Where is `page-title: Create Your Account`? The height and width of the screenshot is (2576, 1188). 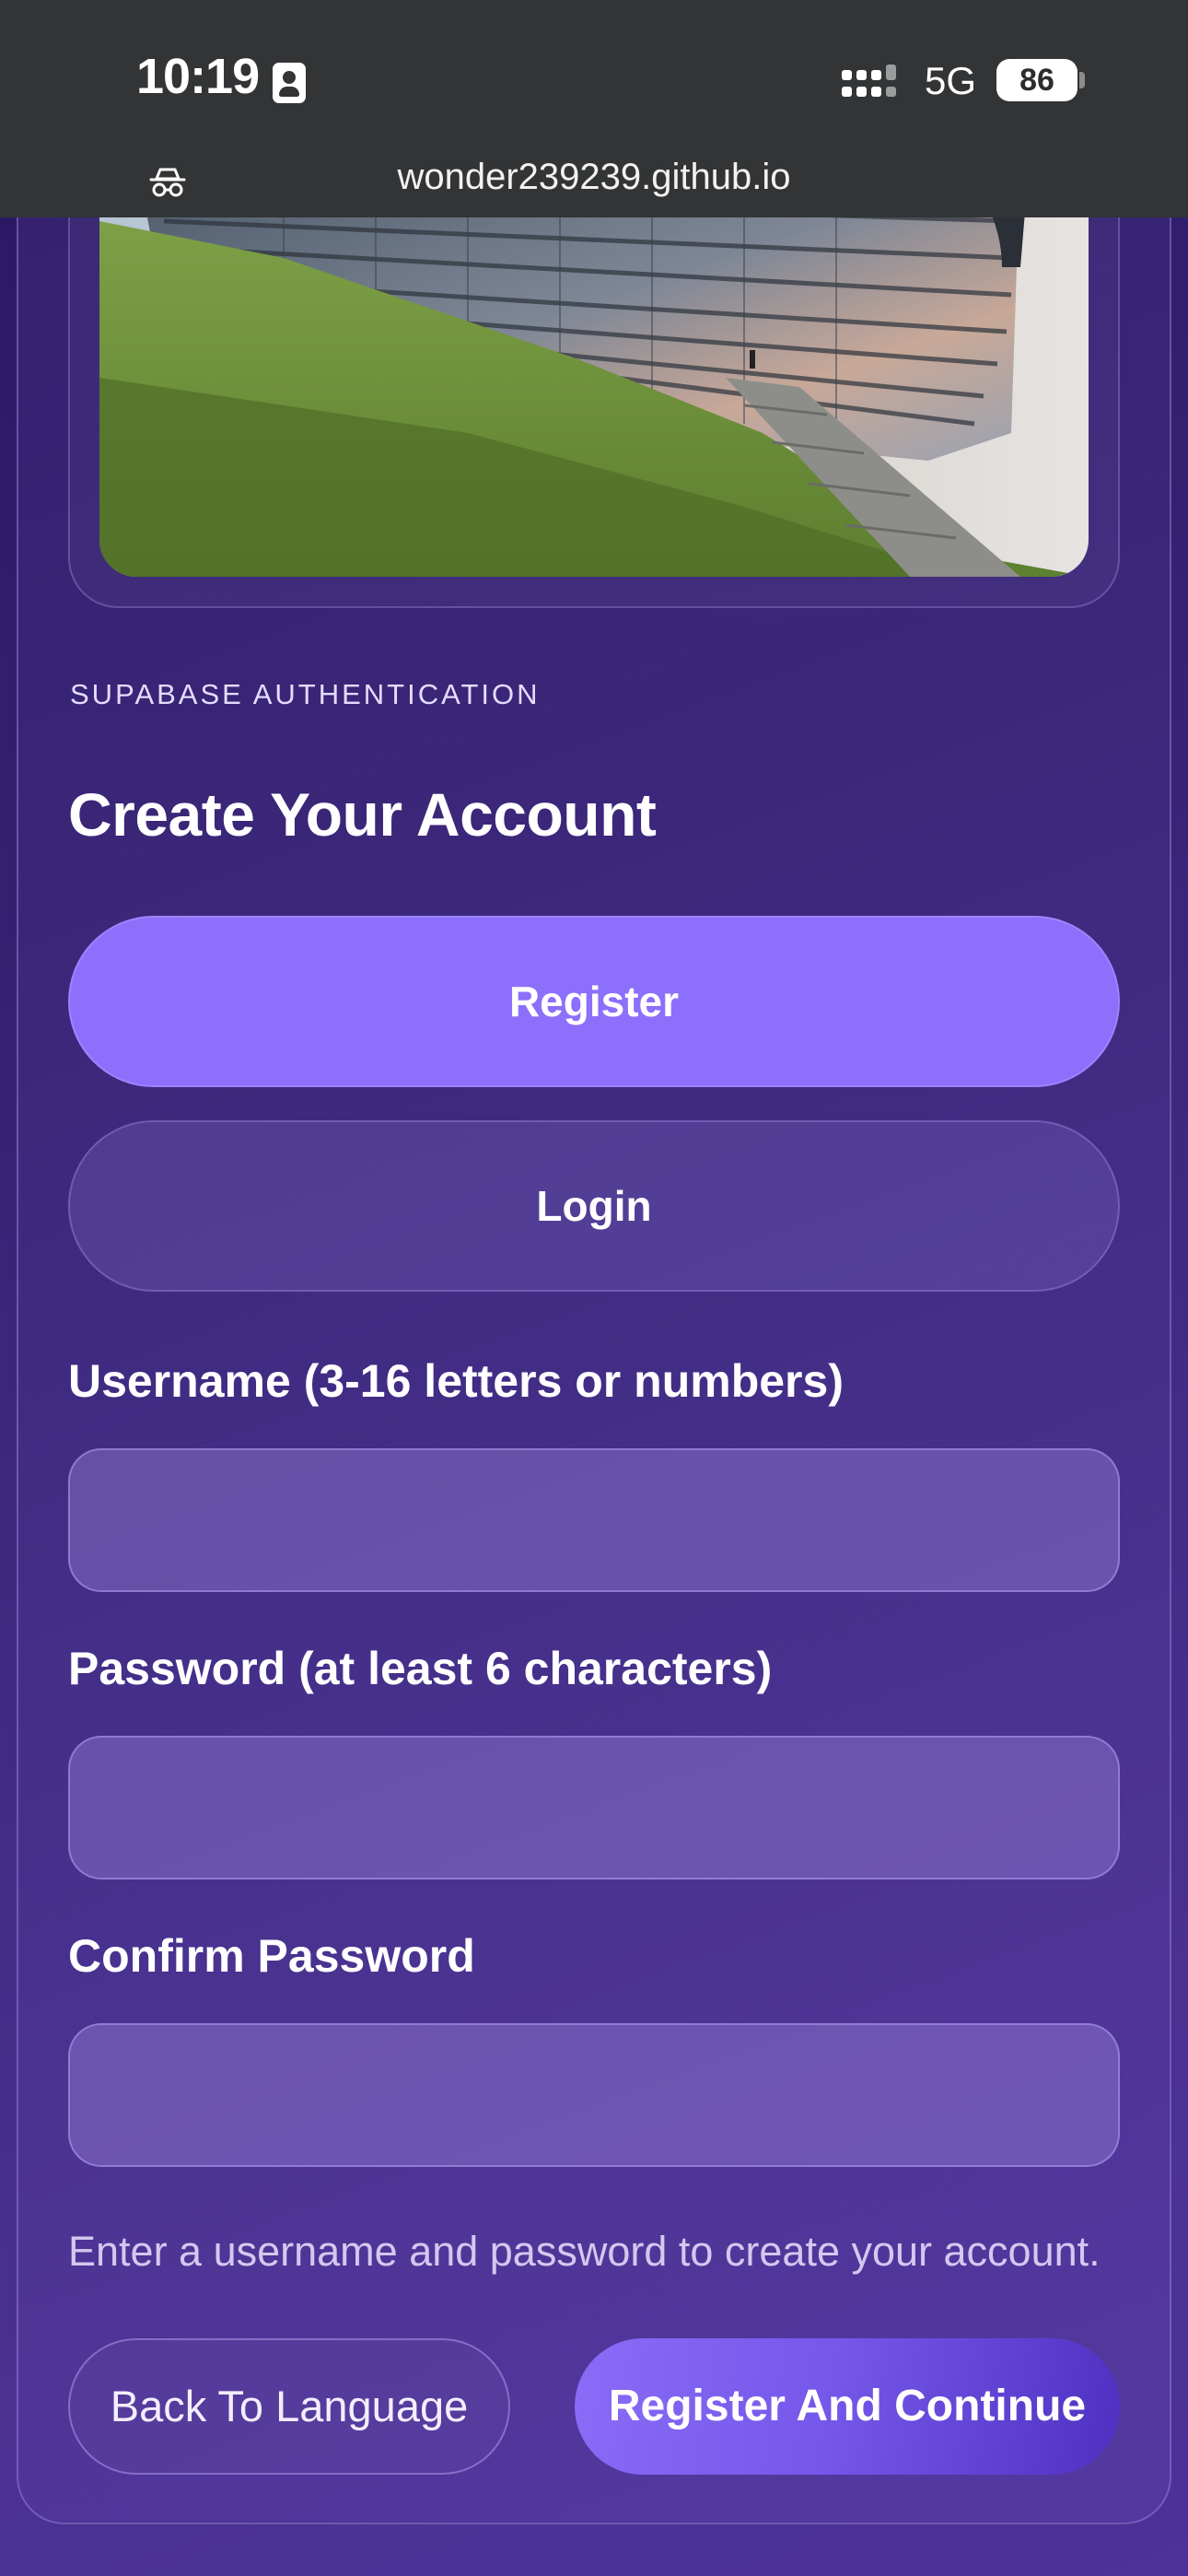 page-title: Create Your Account is located at coordinates (362, 814).